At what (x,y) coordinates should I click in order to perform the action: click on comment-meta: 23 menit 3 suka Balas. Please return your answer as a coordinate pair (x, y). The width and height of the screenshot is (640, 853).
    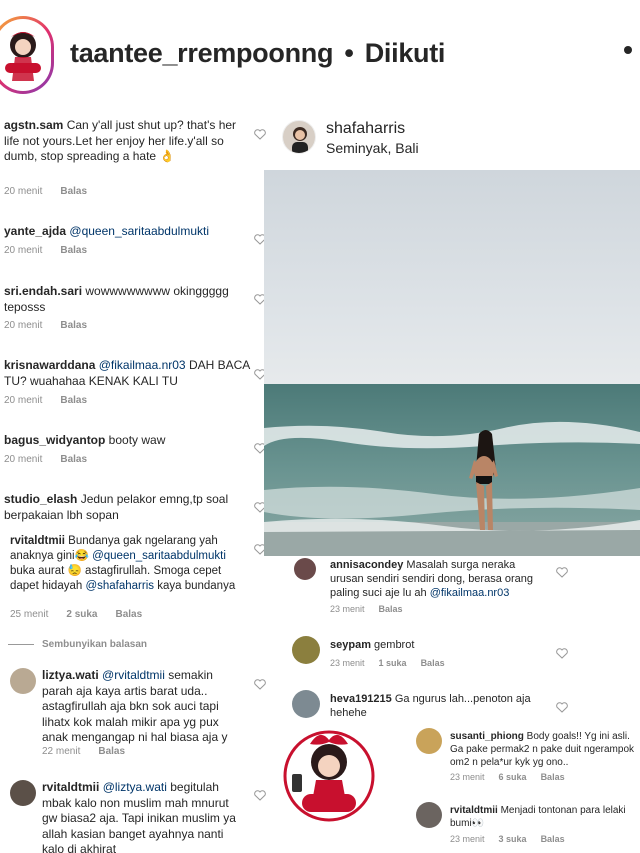
    Looking at the image, I should click on (507, 839).